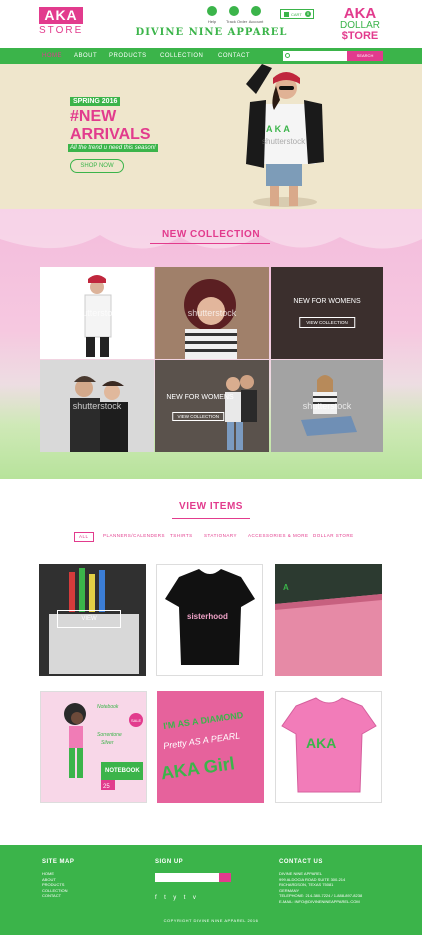 The height and width of the screenshot is (935, 422). I want to click on product-card: VIEW, so click(92, 620).